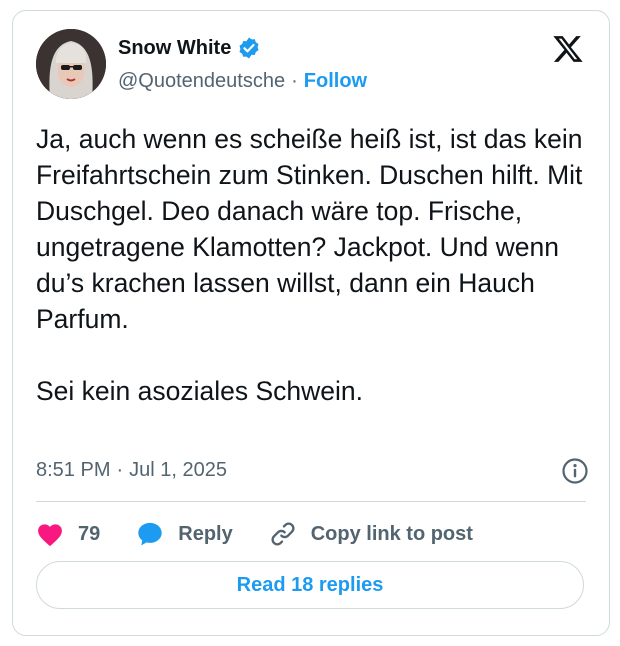  I want to click on reply-label: Reply, so click(205, 533).